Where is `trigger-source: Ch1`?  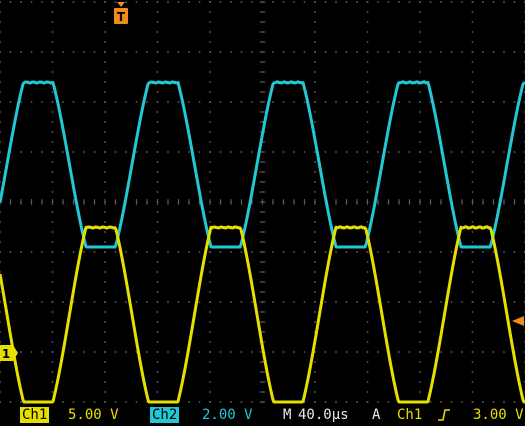 trigger-source: Ch1 is located at coordinates (409, 415).